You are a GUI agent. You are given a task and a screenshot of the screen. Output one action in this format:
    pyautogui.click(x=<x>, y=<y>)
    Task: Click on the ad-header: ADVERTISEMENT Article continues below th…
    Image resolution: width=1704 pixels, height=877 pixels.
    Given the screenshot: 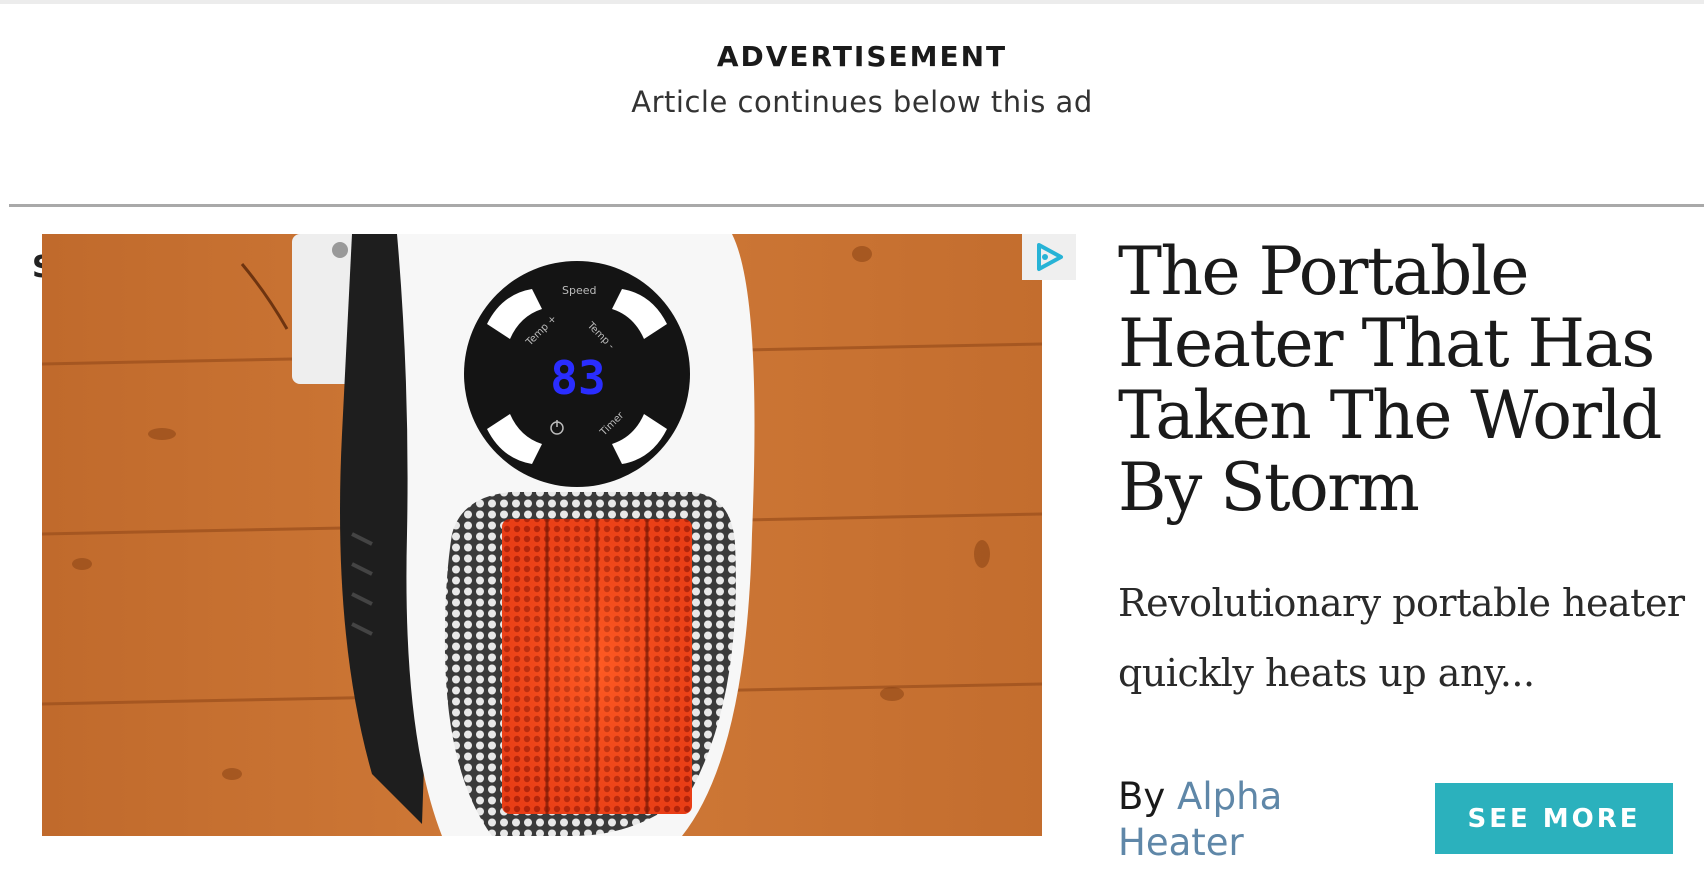 What is the action you would take?
    pyautogui.click(x=852, y=81)
    